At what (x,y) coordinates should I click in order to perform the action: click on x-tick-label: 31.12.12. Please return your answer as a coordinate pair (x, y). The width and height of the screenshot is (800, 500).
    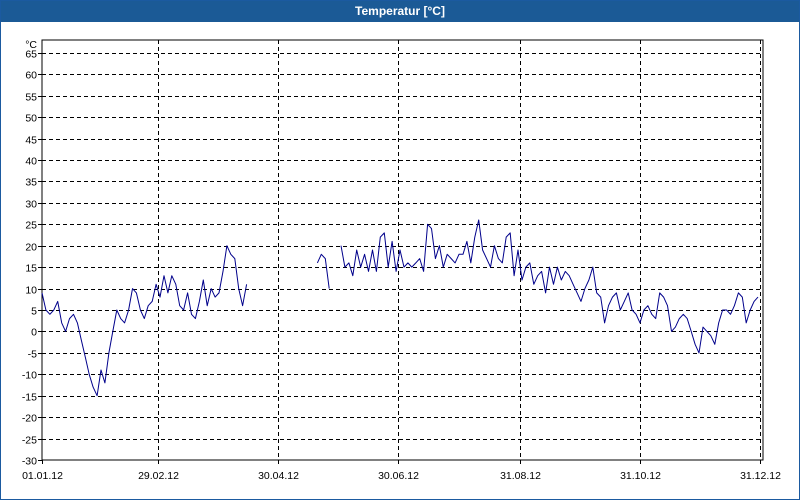
    Looking at the image, I should click on (760, 476).